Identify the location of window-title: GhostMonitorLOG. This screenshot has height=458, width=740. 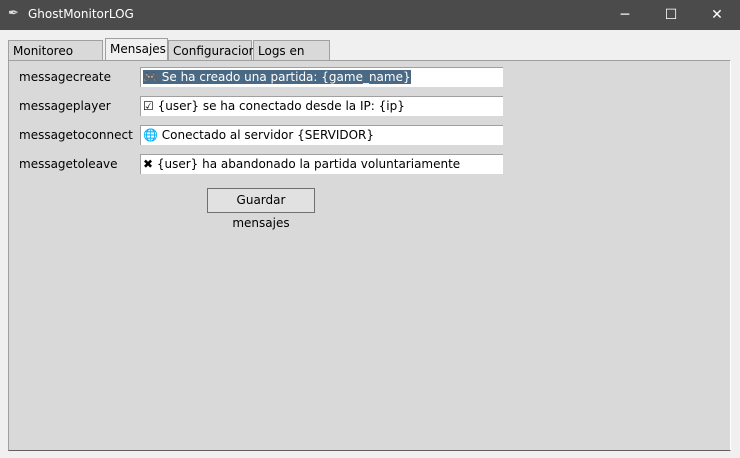
(81, 14).